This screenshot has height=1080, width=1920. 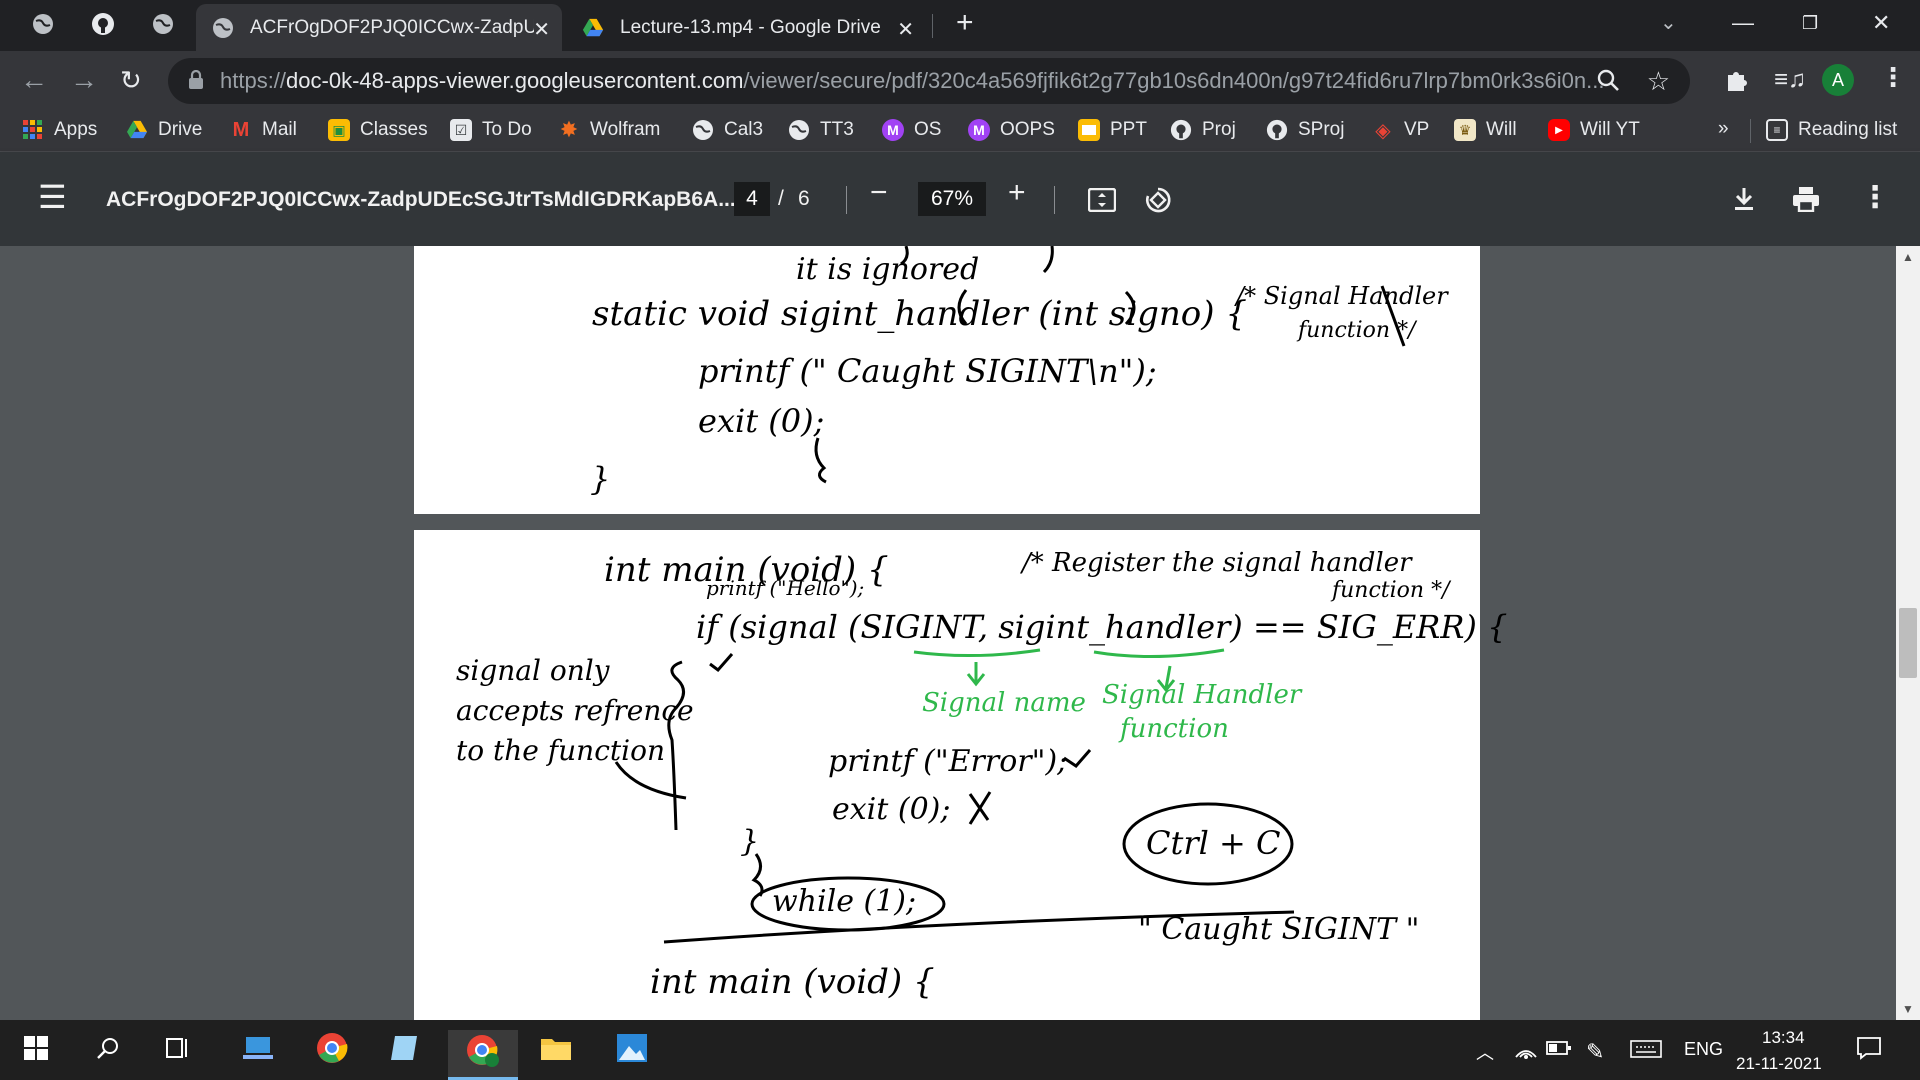 What do you see at coordinates (379, 27) in the screenshot?
I see `tab-pdf: ACFrOgDOF2PJQ0ICCwx-ZadpUD ✕` at bounding box center [379, 27].